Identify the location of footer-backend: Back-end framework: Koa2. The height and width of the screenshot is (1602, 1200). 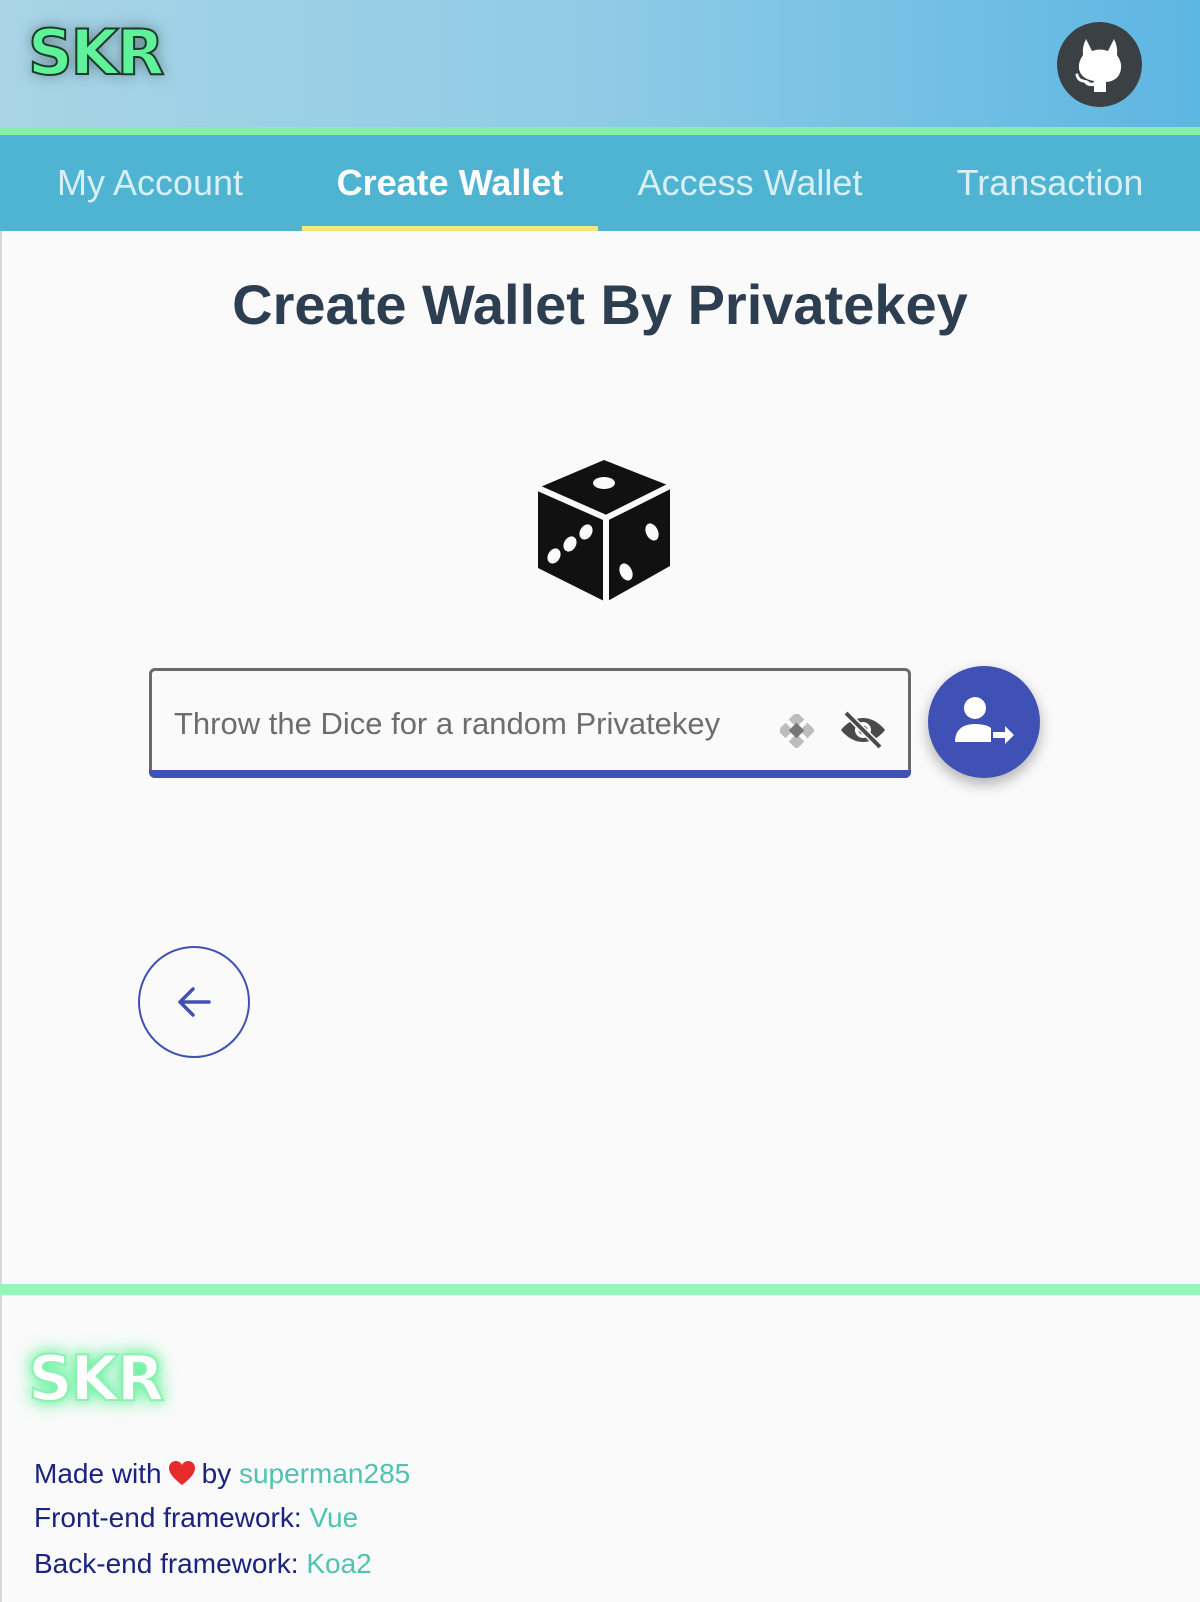
(203, 1564).